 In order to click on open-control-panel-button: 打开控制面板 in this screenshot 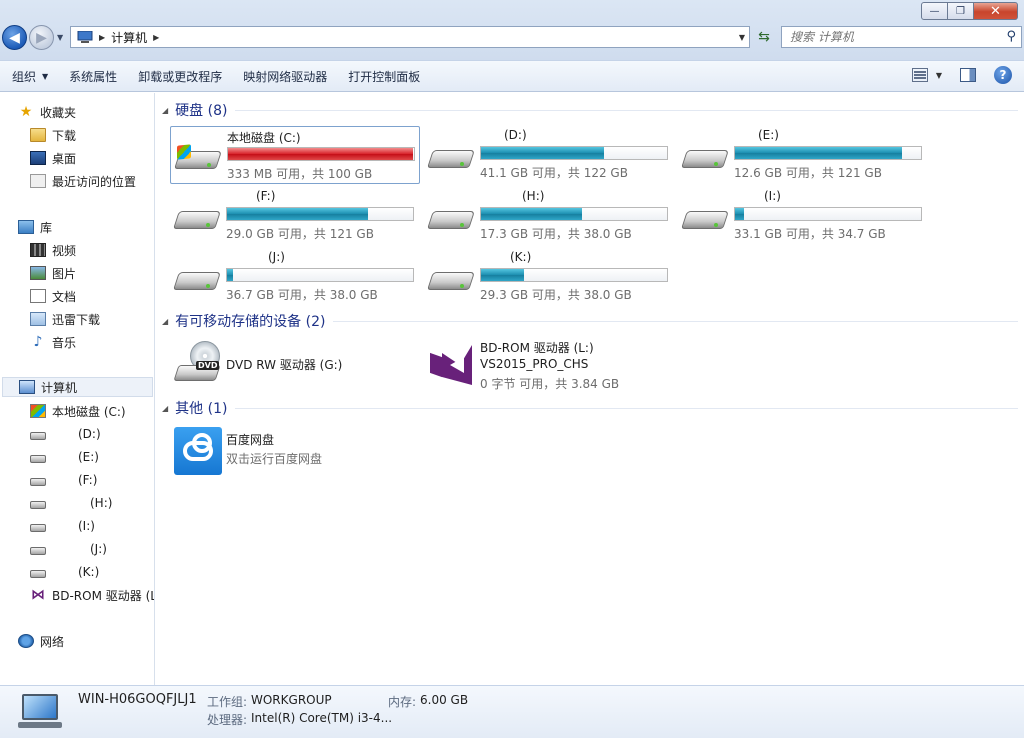, I will do `click(384, 76)`.